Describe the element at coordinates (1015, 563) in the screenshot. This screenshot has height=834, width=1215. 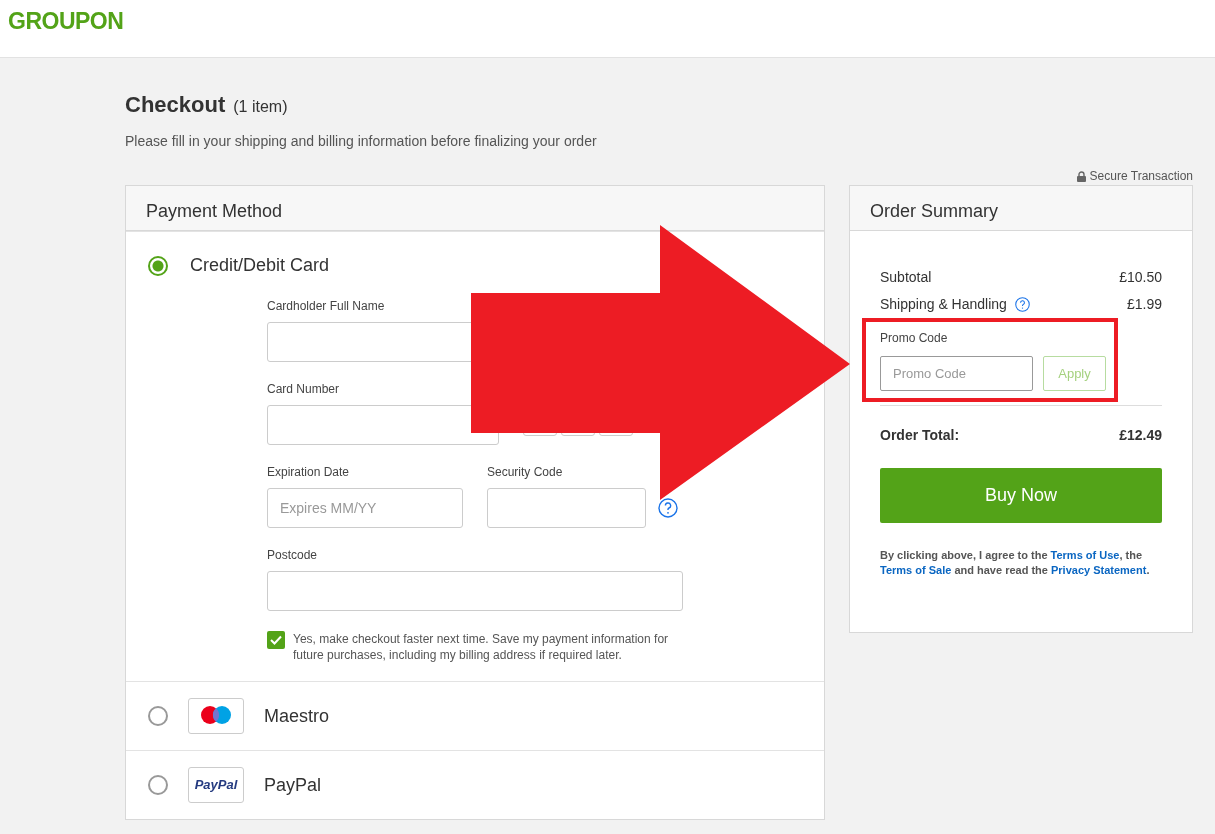
I see `terms-text: By clicking above, I agree to the Terms of Use, the Terms of Sale and have read the Privacy Statement.` at that location.